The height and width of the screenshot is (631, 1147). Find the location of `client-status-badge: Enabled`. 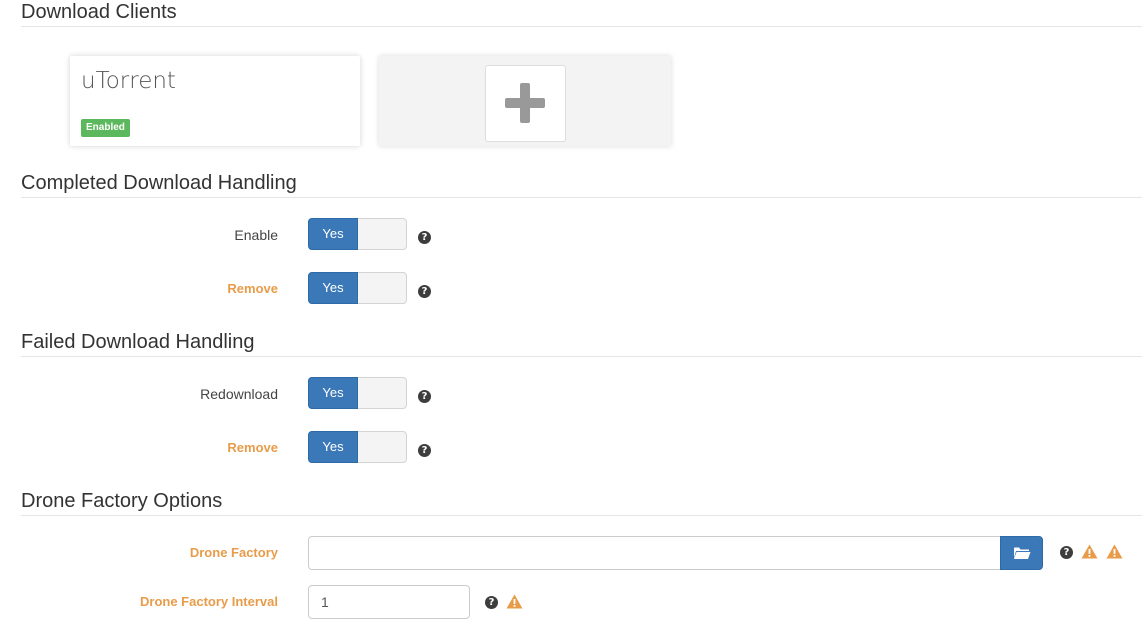

client-status-badge: Enabled is located at coordinates (105, 128).